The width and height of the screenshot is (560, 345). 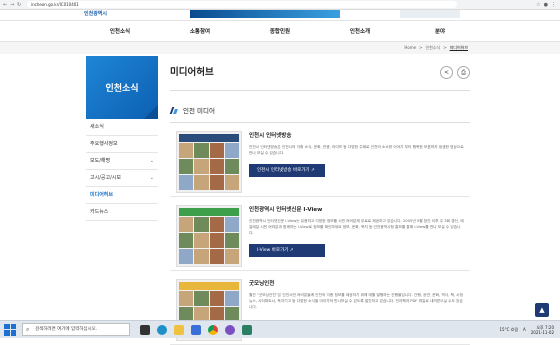 What do you see at coordinates (553, 5) in the screenshot?
I see `menu-icon: ⋮` at bounding box center [553, 5].